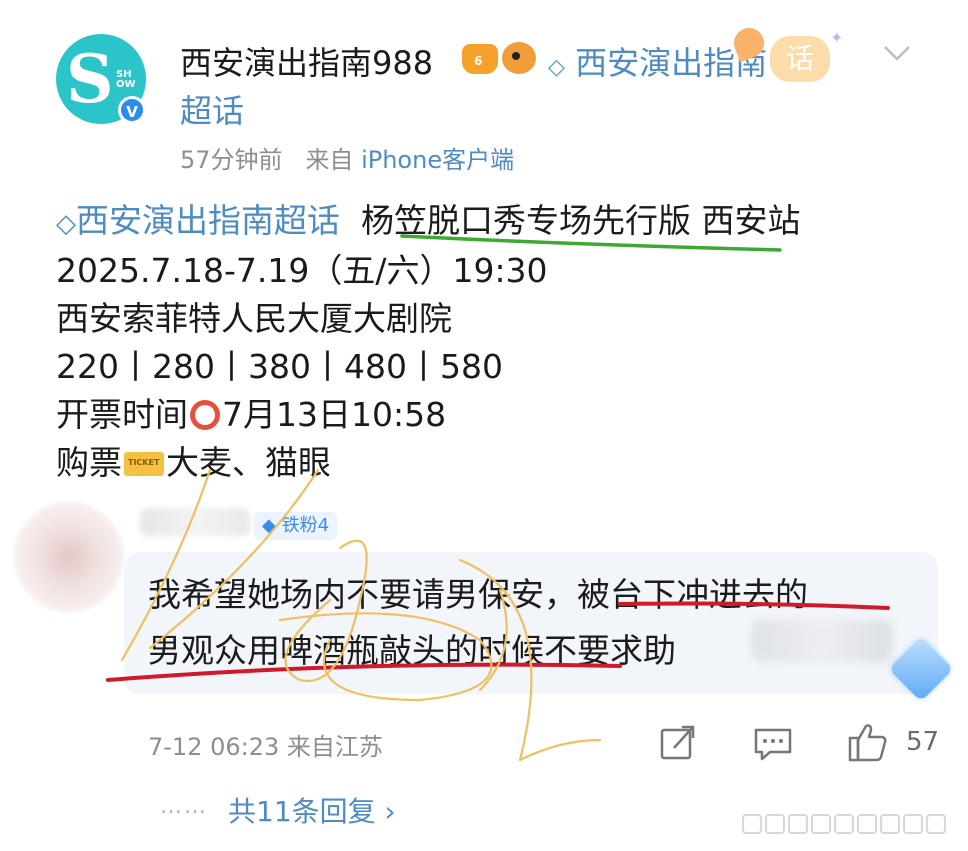 The width and height of the screenshot is (968, 851). I want to click on thumbs-up-icon, so click(868, 742).